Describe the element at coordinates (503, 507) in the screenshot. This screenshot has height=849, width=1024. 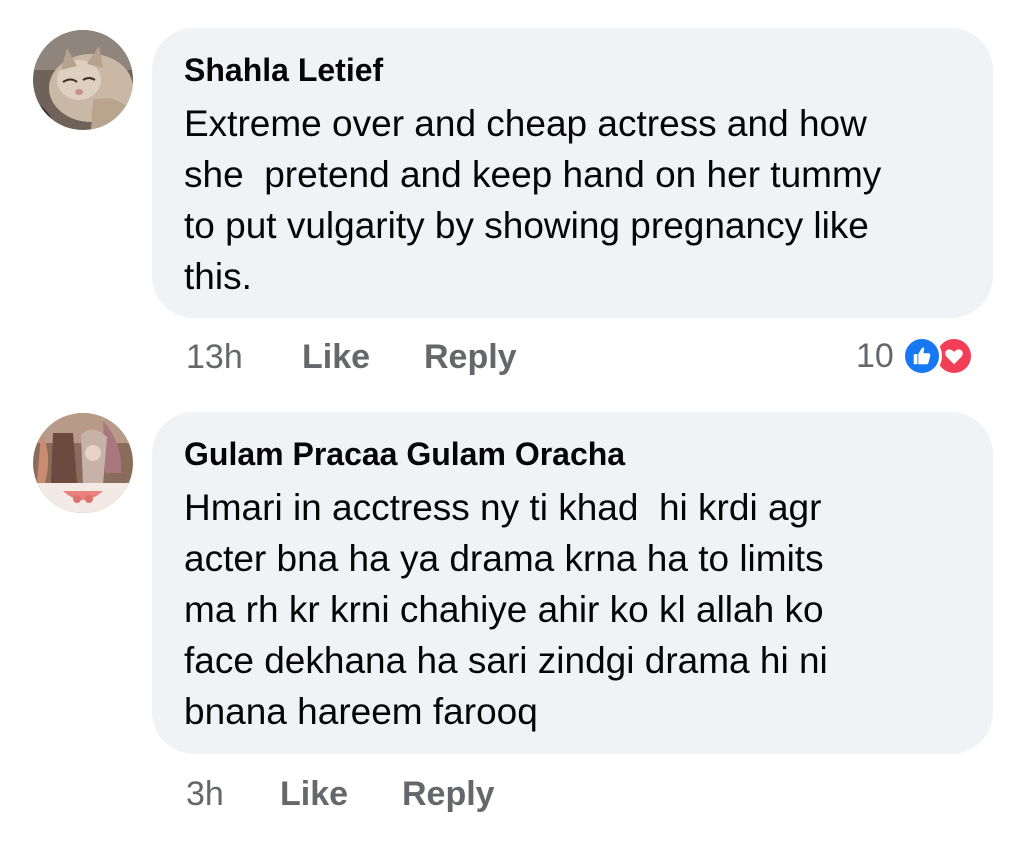
I see `comment-text-line: Hmari in acctress ny ti khad hi krdi agr` at that location.